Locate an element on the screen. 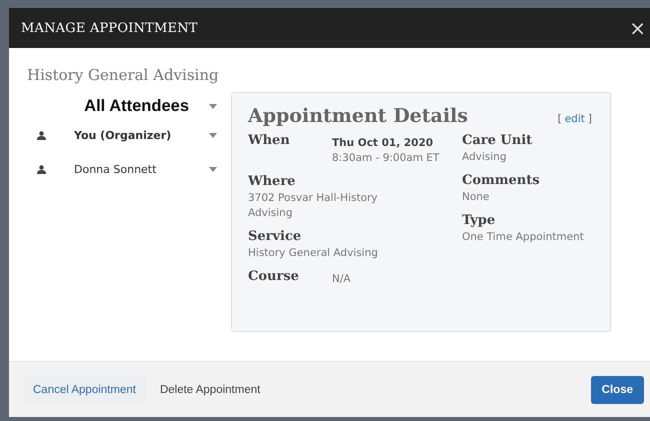 Image resolution: width=650 pixels, height=421 pixels. attendee-filter: All Attendees is located at coordinates (136, 106).